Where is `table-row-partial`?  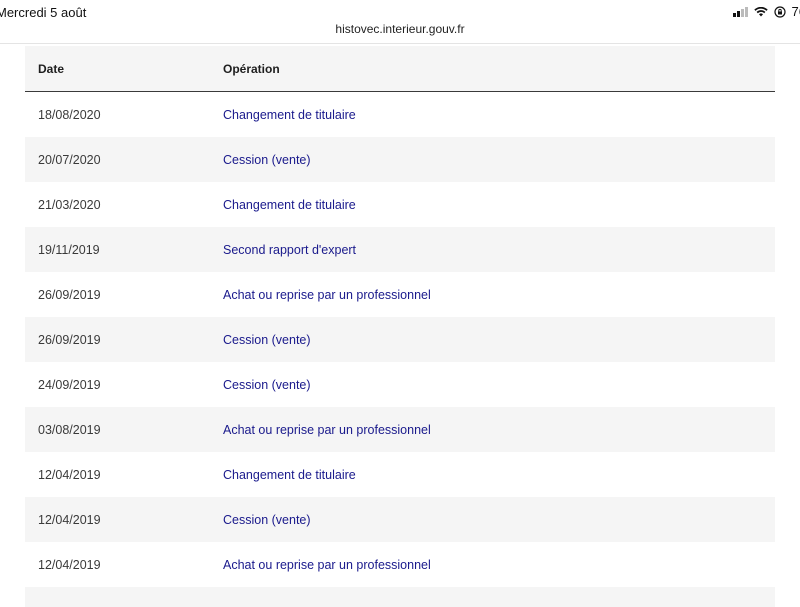
table-row-partial is located at coordinates (400, 597).